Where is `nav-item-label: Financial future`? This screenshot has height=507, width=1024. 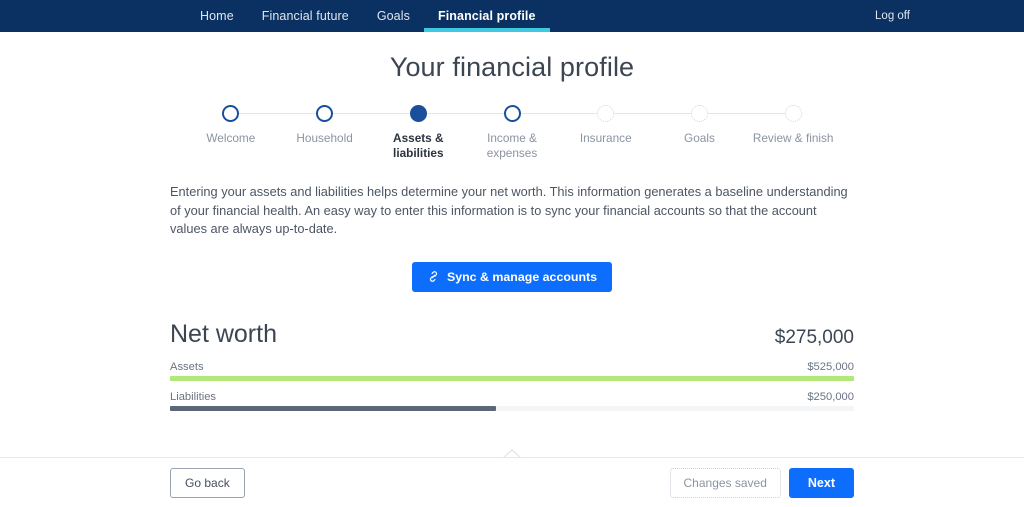 nav-item-label: Financial future is located at coordinates (305, 16).